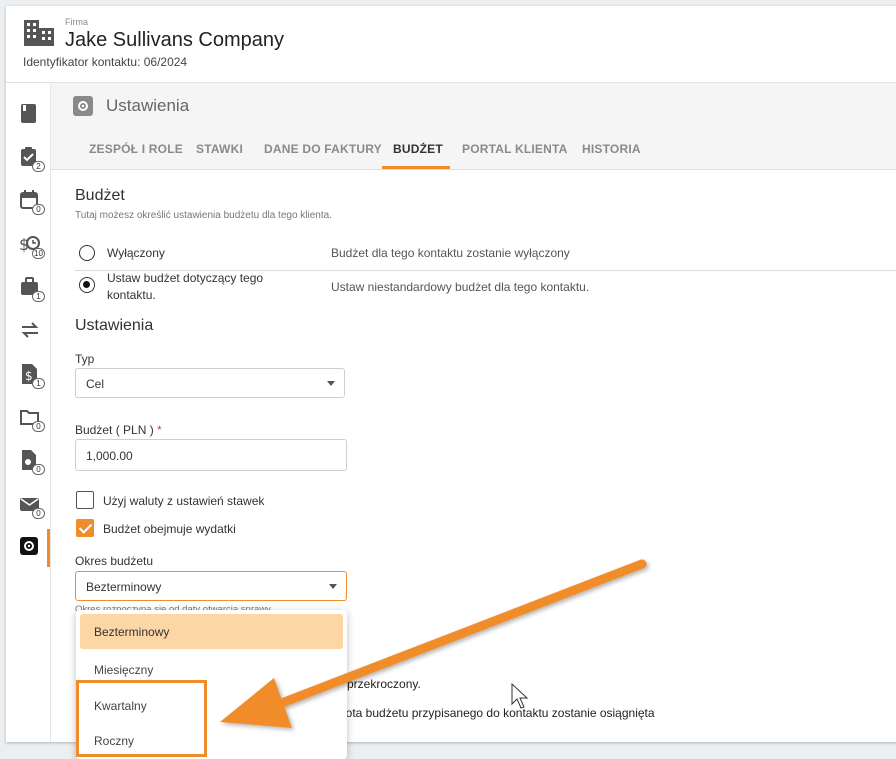 The width and height of the screenshot is (896, 759). What do you see at coordinates (520, 695) in the screenshot?
I see `mouse-cursor-icon` at bounding box center [520, 695].